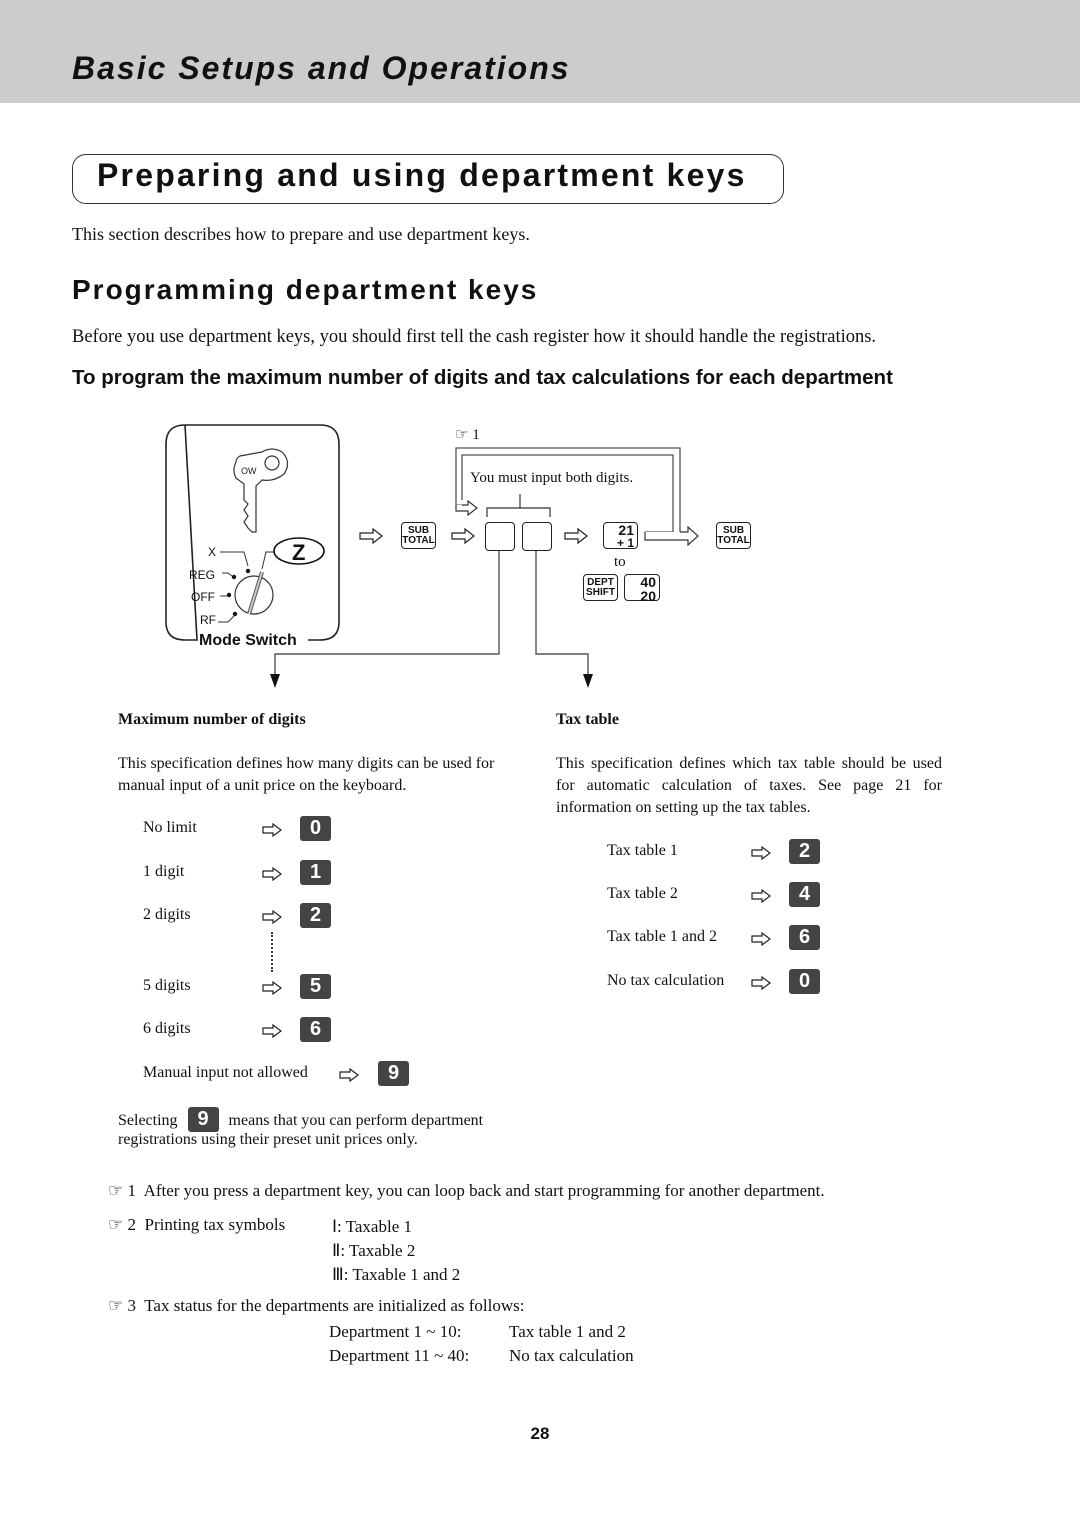 The height and width of the screenshot is (1528, 1080). Describe the element at coordinates (225, 1072) in the screenshot. I see `option-label: Manual input not allowed` at that location.